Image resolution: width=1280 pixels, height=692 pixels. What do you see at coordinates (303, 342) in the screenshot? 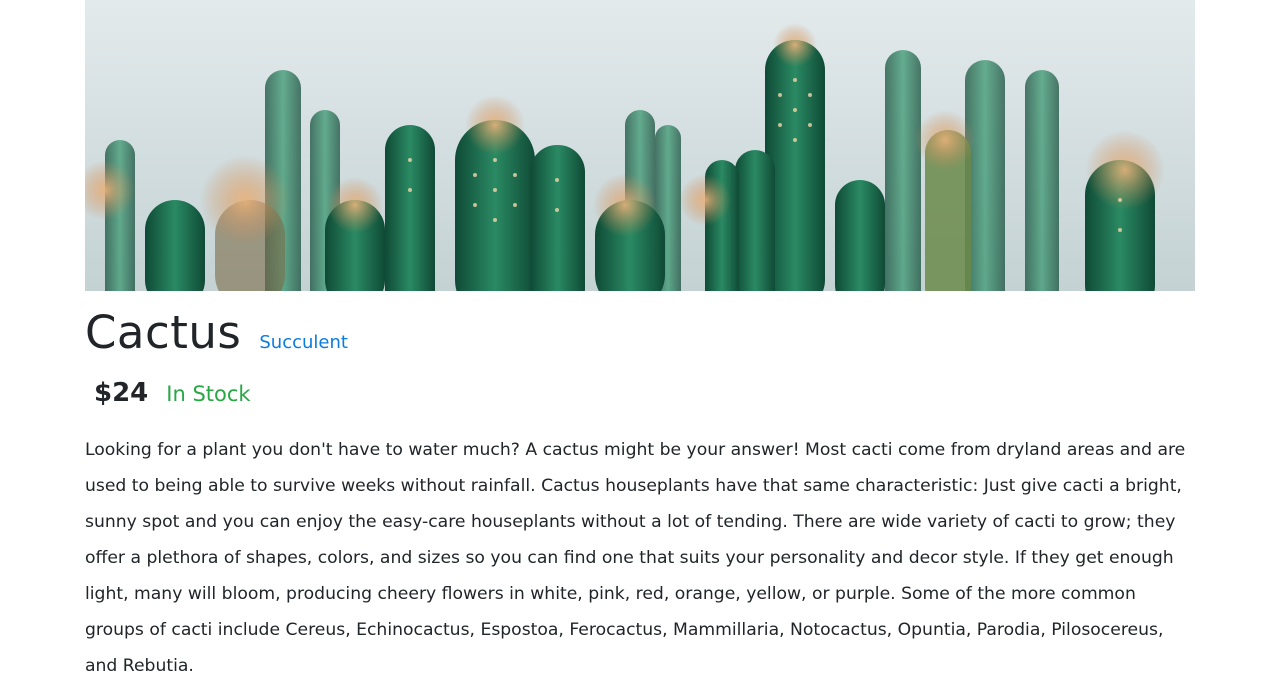
I see `category-link: Succulent` at bounding box center [303, 342].